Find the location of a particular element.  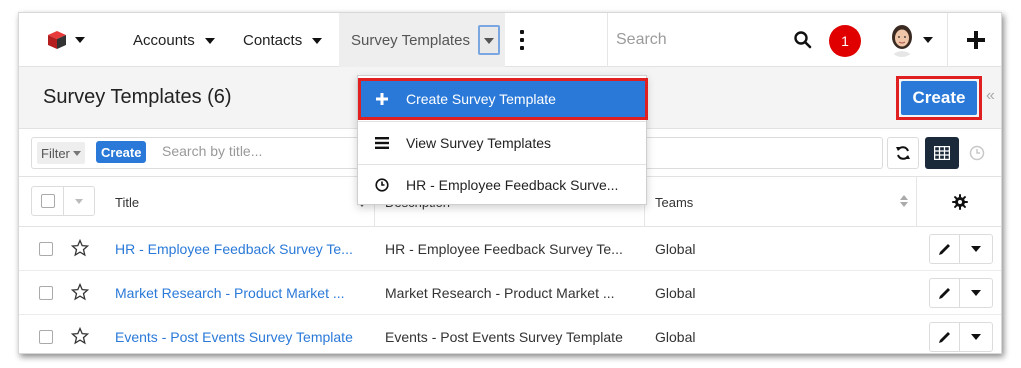

list-icon is located at coordinates (382, 143).